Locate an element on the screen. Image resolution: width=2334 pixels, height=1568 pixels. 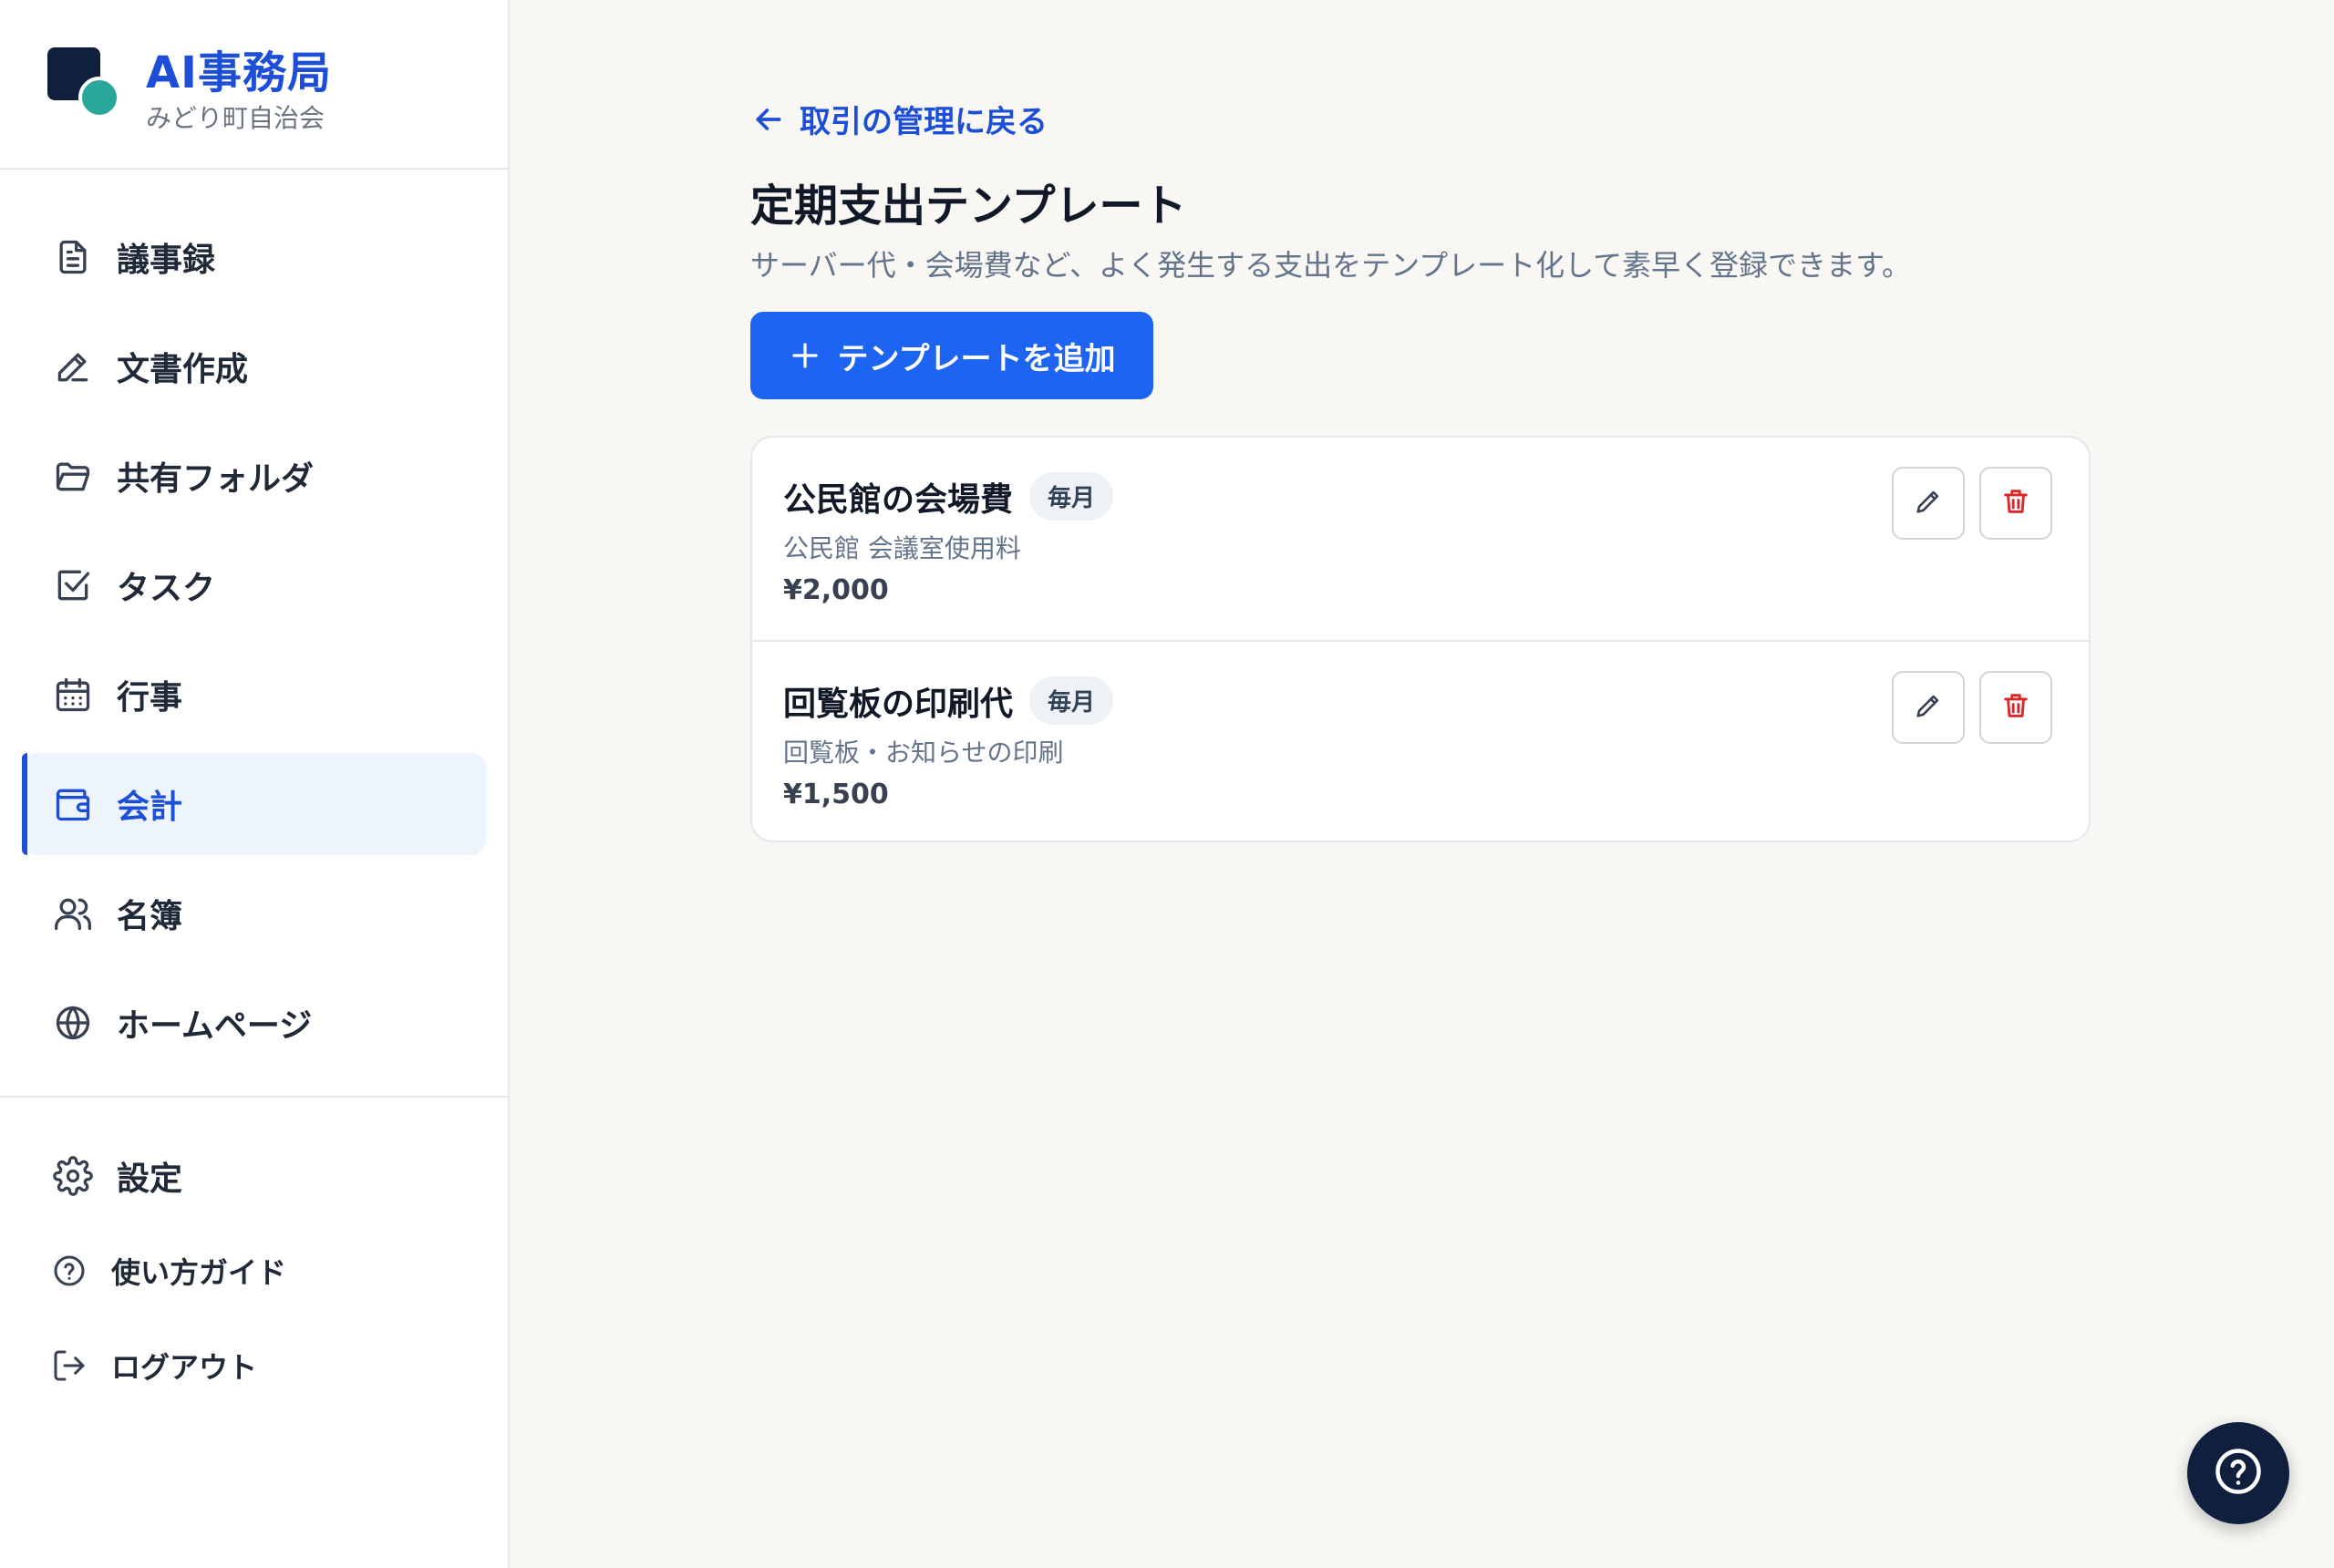
template-title: 公民館の会場費 毎月 is located at coordinates (949, 496).